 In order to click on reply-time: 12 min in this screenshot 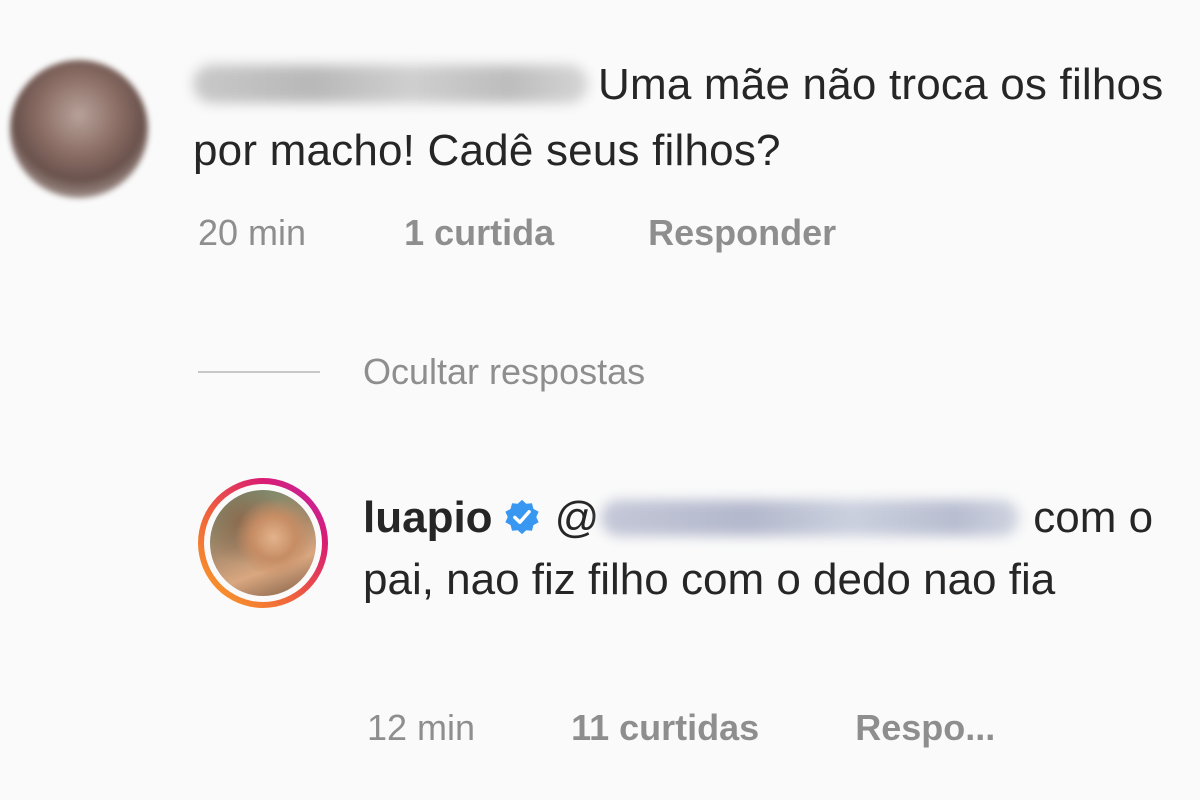, I will do `click(421, 727)`.